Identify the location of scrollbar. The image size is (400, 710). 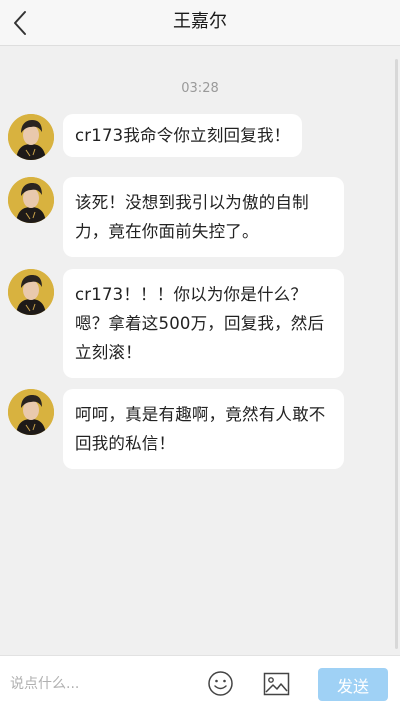
(396, 354).